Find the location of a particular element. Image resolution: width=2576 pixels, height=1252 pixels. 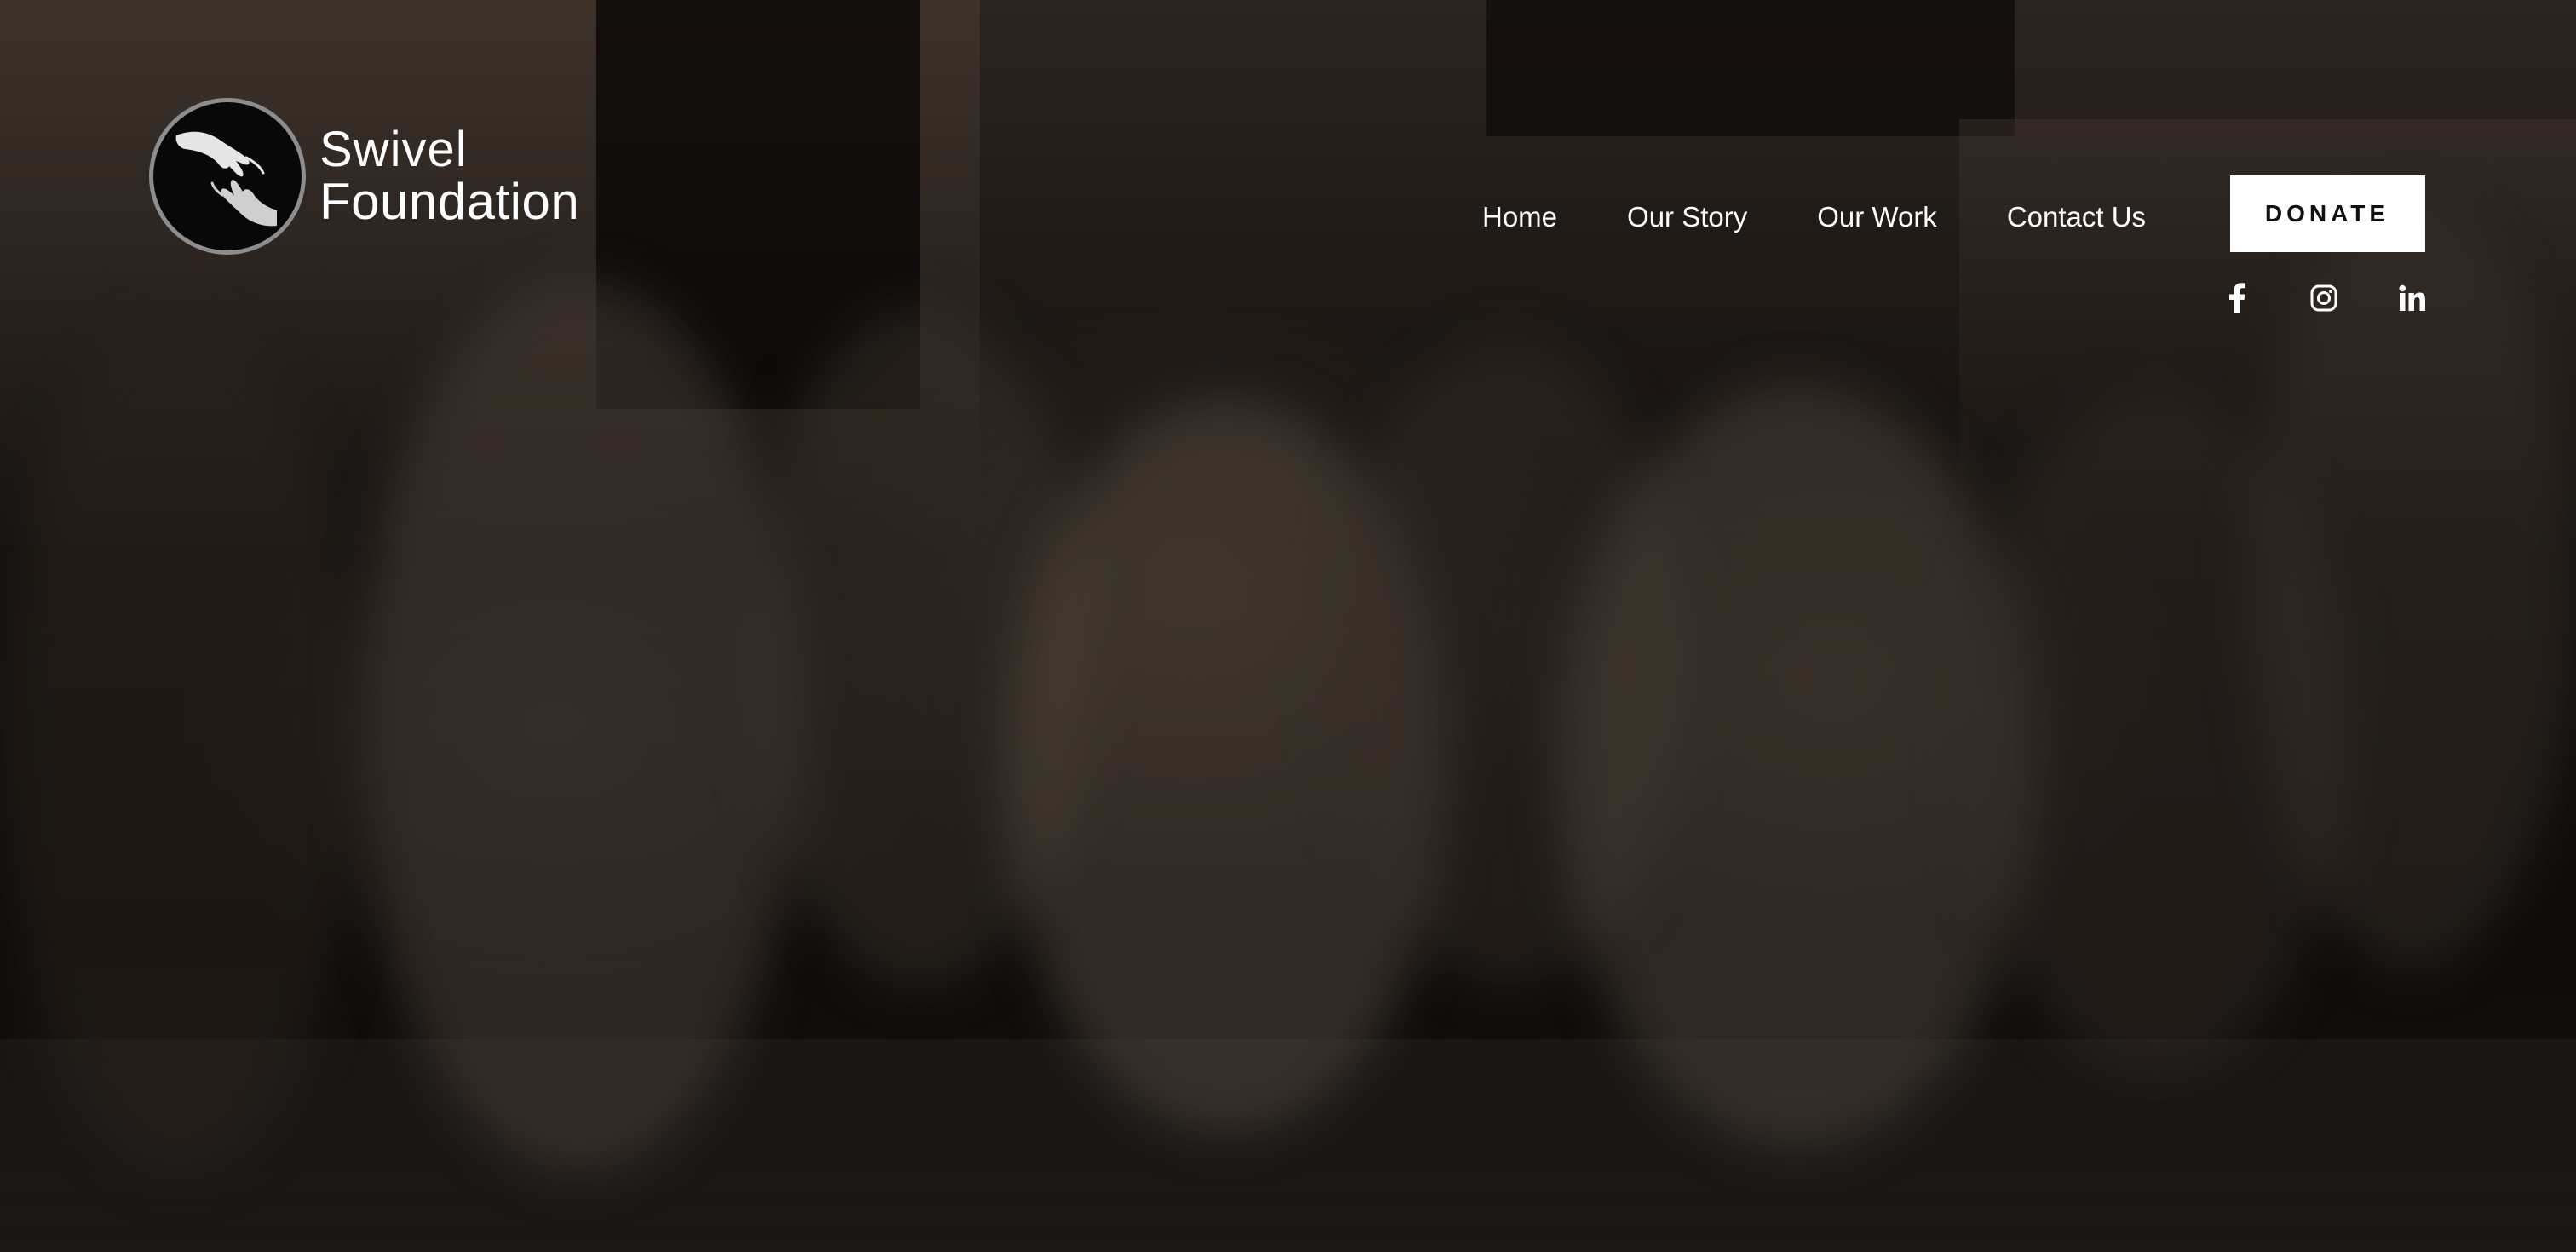

brand-logo: Swivel Foundation is located at coordinates (364, 176).